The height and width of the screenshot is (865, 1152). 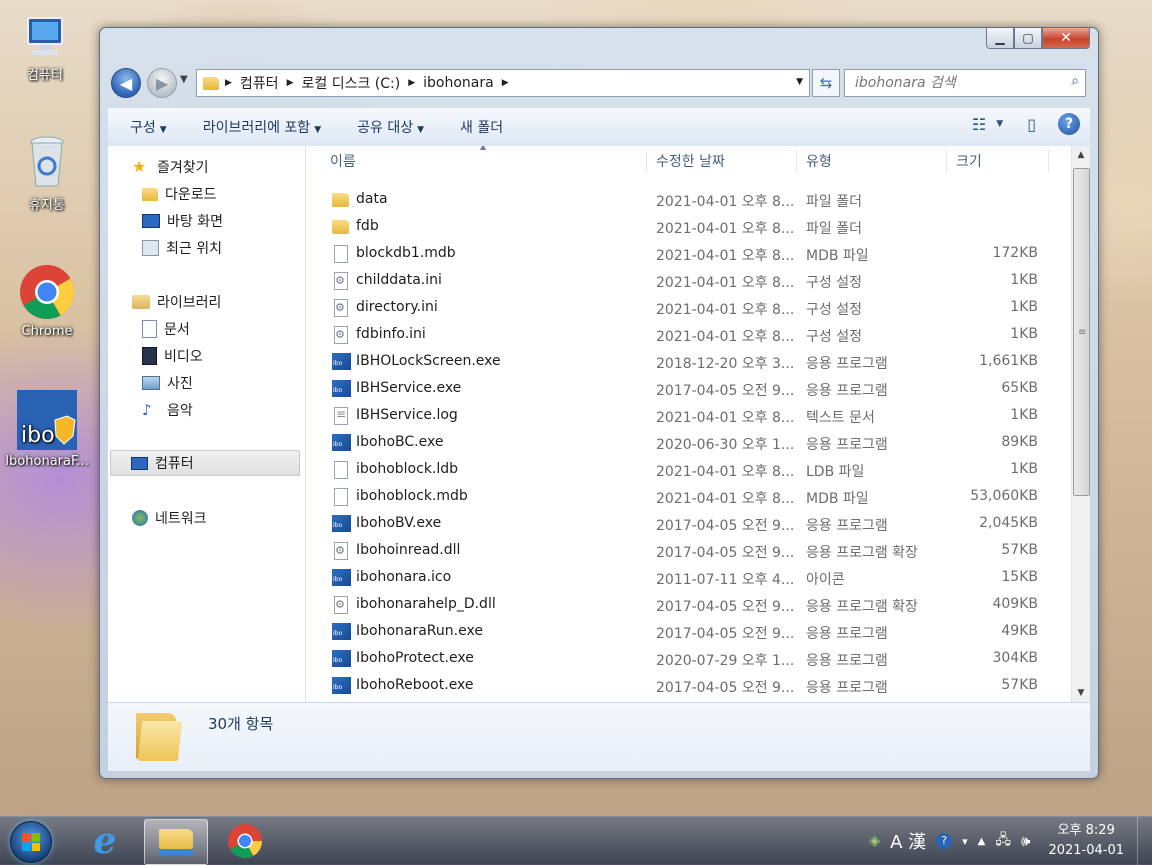 What do you see at coordinates (908, 841) in the screenshot?
I see `ime-mode: A 漢` at bounding box center [908, 841].